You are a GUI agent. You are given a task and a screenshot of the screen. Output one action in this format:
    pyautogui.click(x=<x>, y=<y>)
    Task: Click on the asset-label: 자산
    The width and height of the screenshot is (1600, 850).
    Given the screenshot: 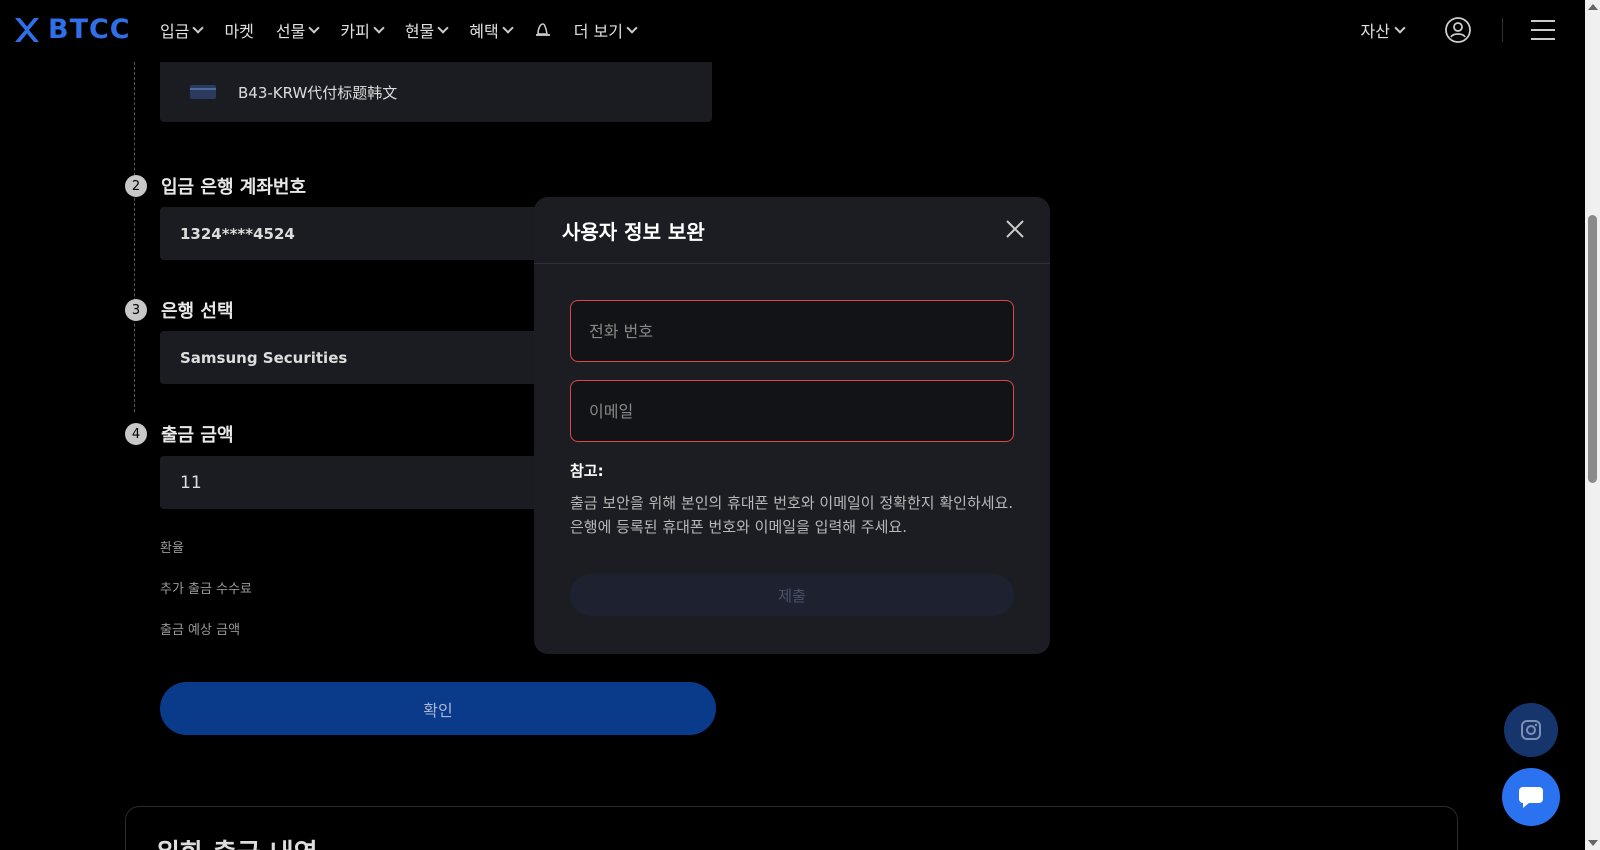 What is the action you would take?
    pyautogui.click(x=1375, y=31)
    